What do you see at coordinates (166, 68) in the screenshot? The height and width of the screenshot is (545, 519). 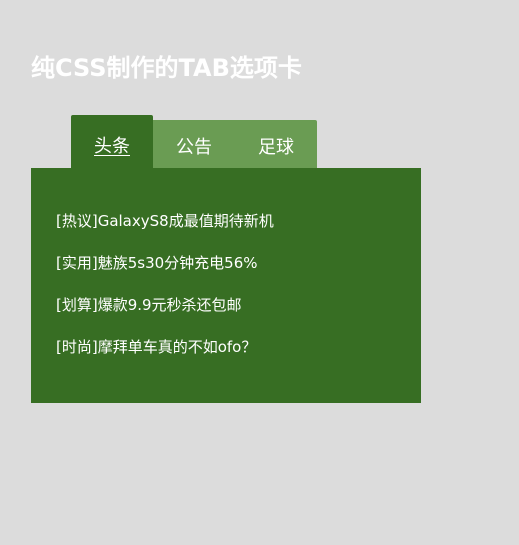 I see `page-title: 纯CSS制作的TAB选项卡` at bounding box center [166, 68].